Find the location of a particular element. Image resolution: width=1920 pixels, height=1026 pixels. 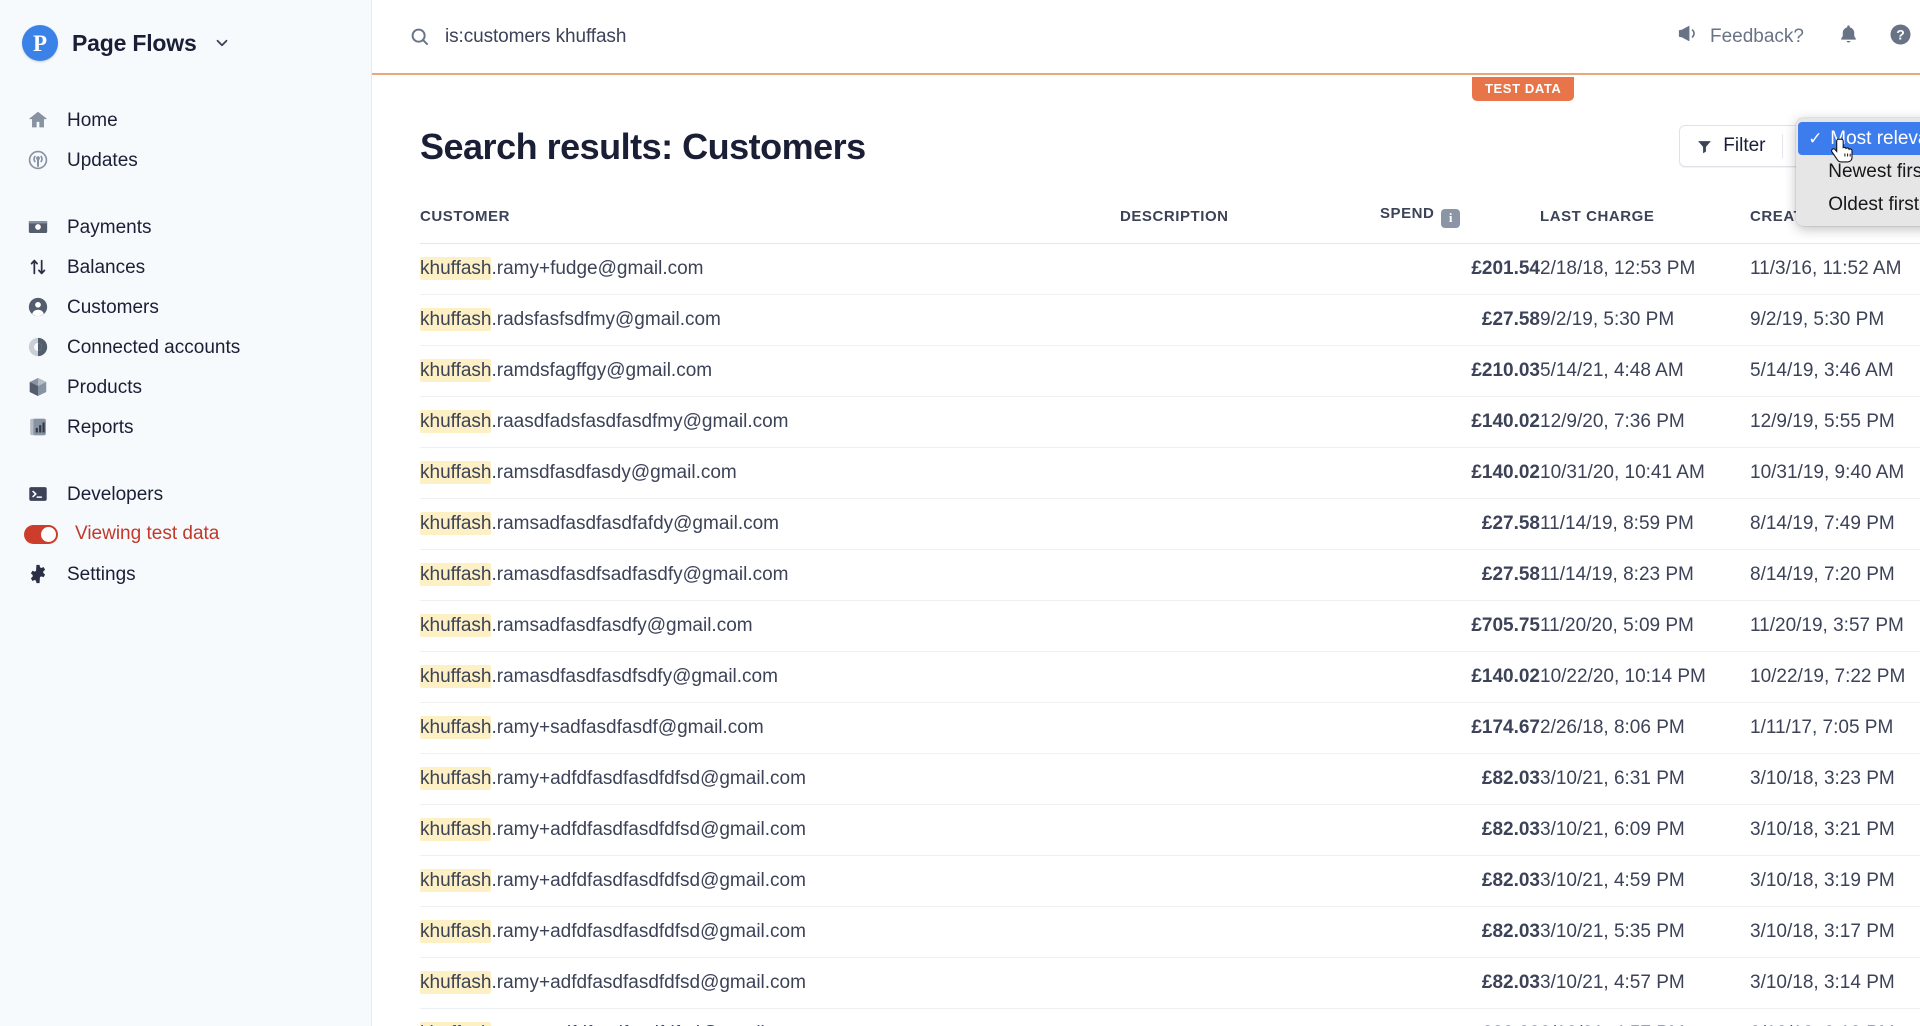

cell-customer: khuffash.ramdsfagffgy@gmail.com is located at coordinates (770, 371).